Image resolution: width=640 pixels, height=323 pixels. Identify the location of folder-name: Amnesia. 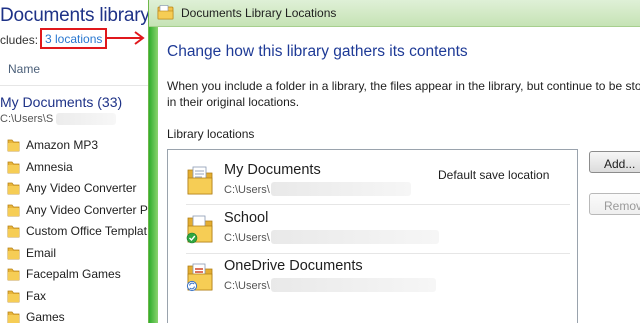
(49, 166).